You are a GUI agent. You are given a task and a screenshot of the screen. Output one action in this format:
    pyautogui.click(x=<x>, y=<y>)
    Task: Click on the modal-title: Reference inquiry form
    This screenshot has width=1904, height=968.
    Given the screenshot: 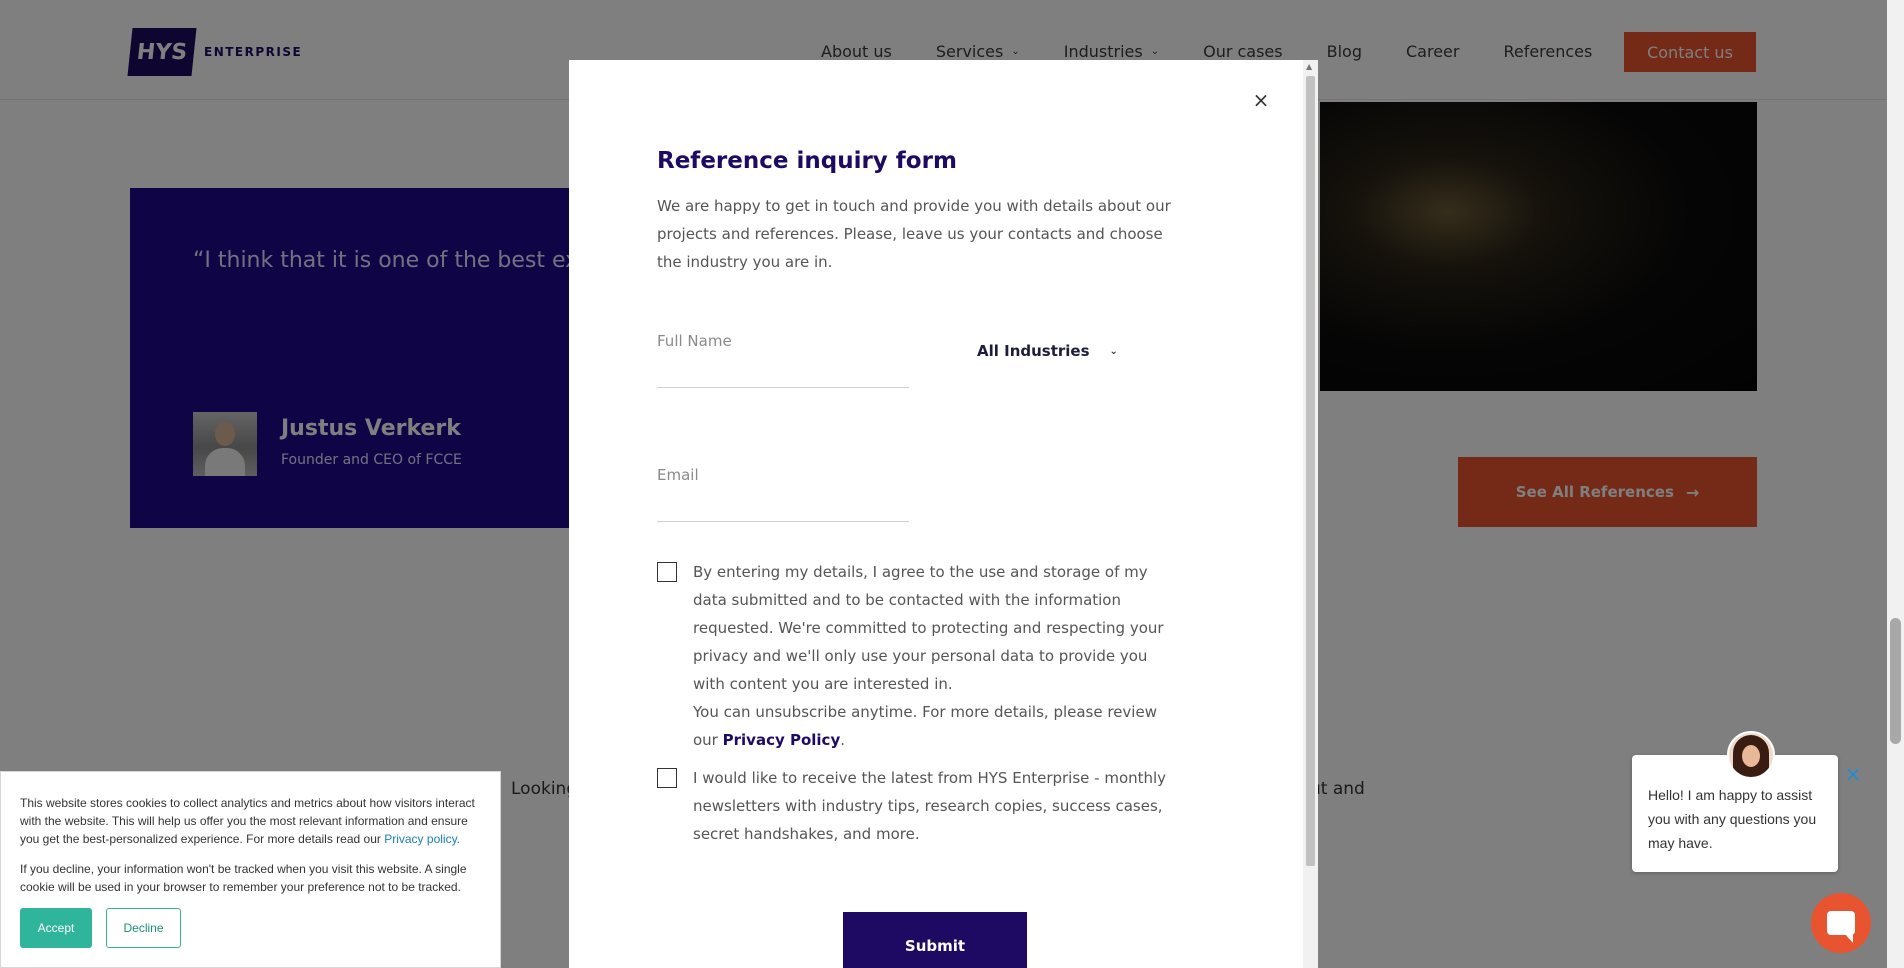 What is the action you would take?
    pyautogui.click(x=807, y=161)
    